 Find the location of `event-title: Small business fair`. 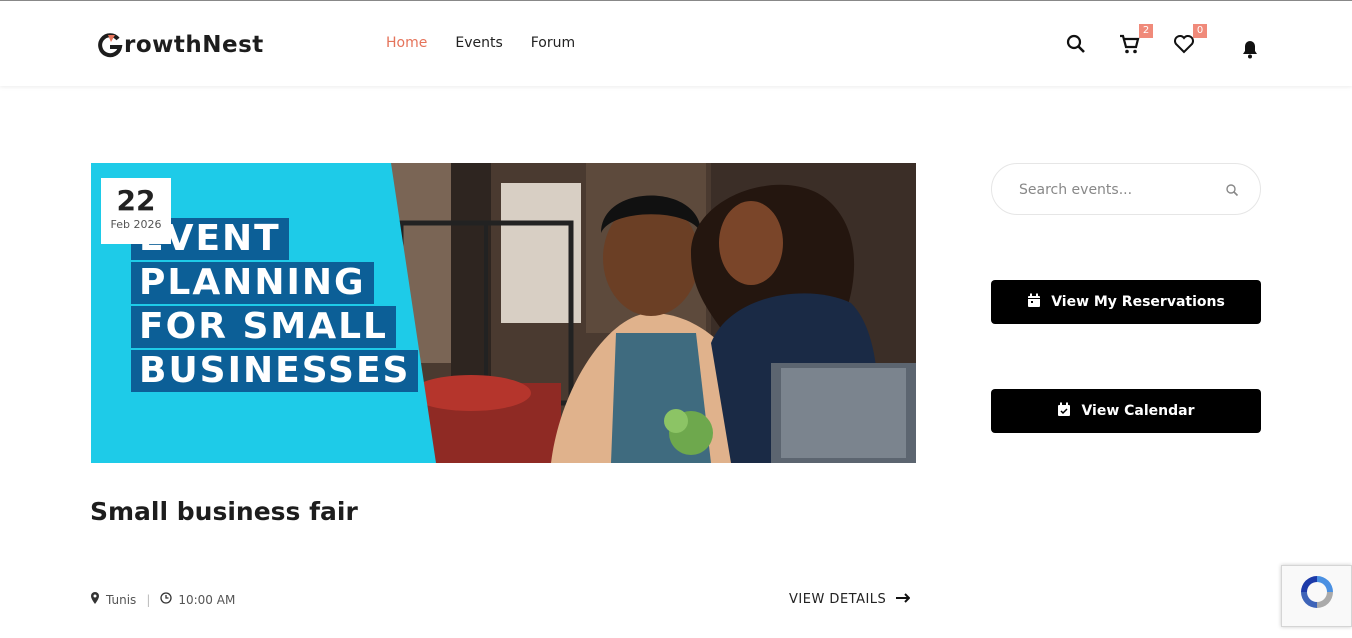

event-title: Small business fair is located at coordinates (224, 511).